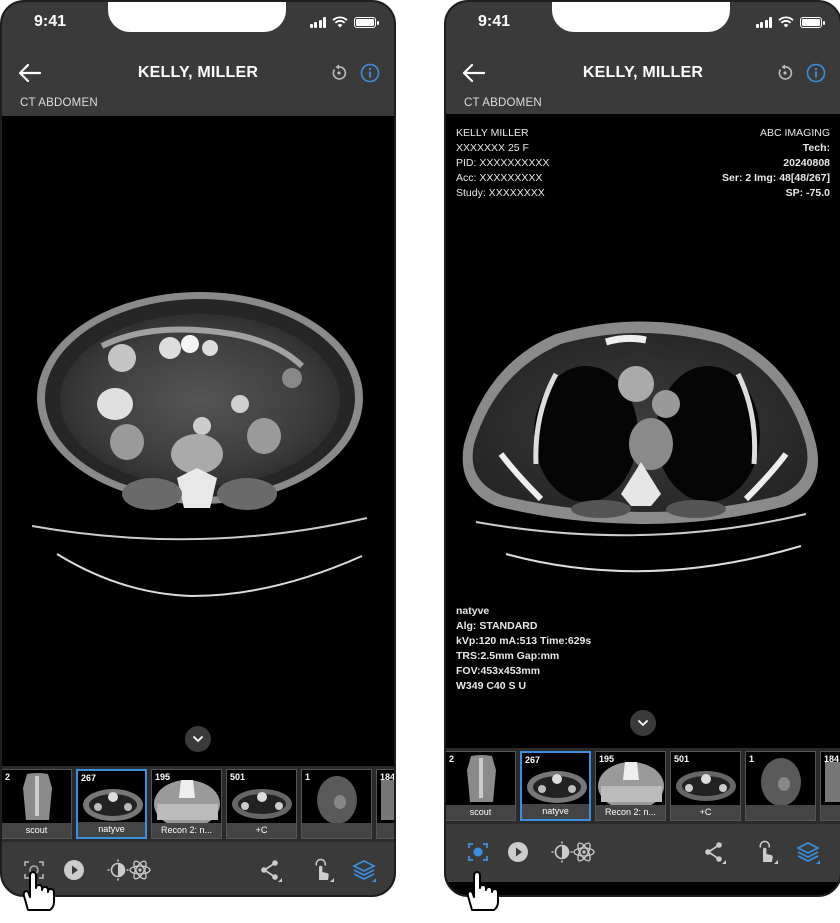 This screenshot has height=923, width=840. I want to click on overlay-pid: PID: XXXXXXXXXX, so click(503, 163).